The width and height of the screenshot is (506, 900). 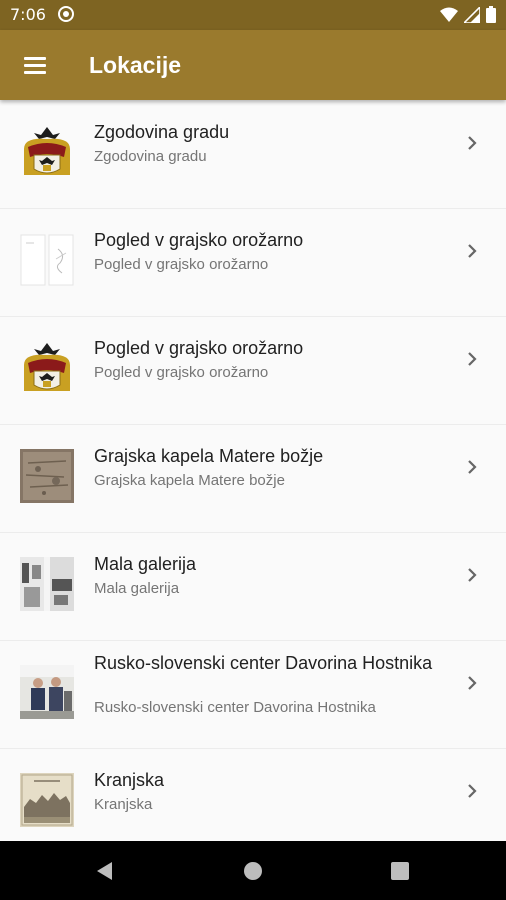 I want to click on navigation-bar, so click(x=253, y=870).